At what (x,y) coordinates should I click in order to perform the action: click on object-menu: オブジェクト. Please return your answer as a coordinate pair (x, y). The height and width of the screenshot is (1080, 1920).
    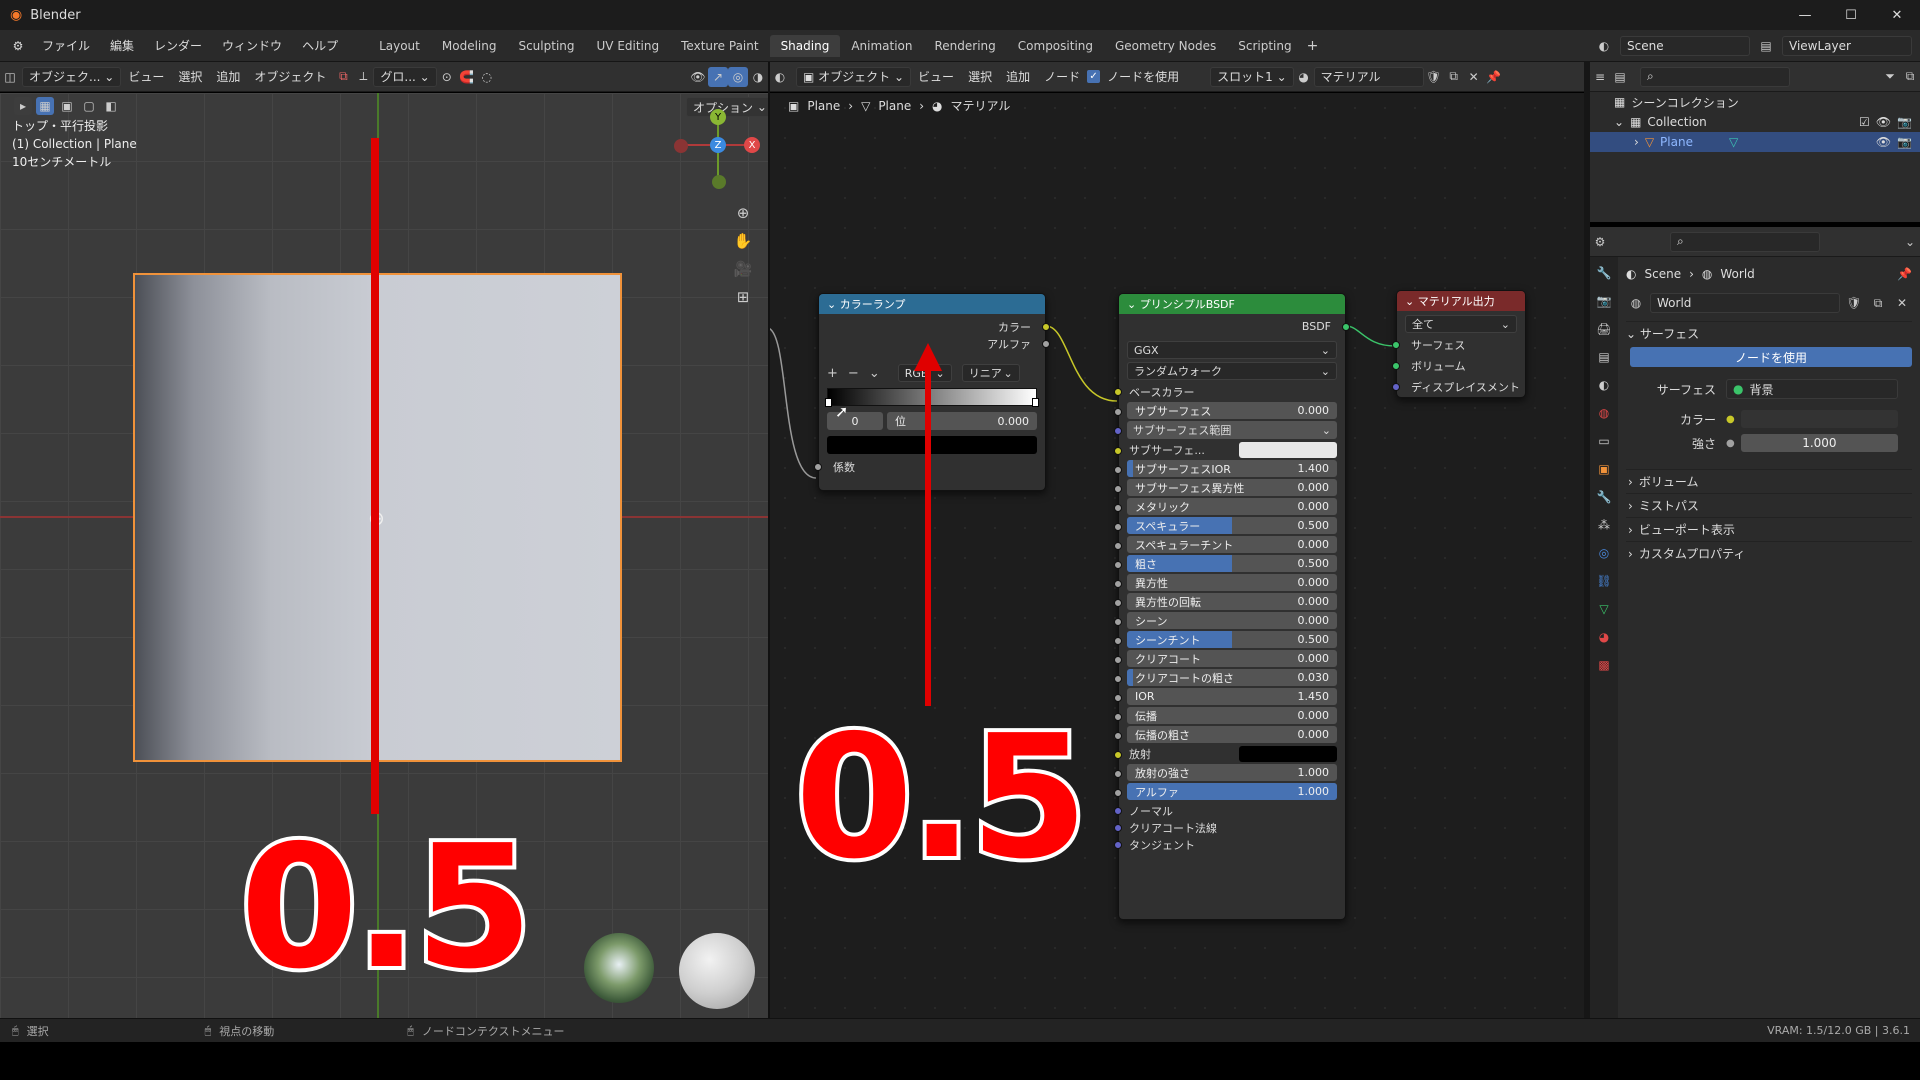
    Looking at the image, I should click on (290, 76).